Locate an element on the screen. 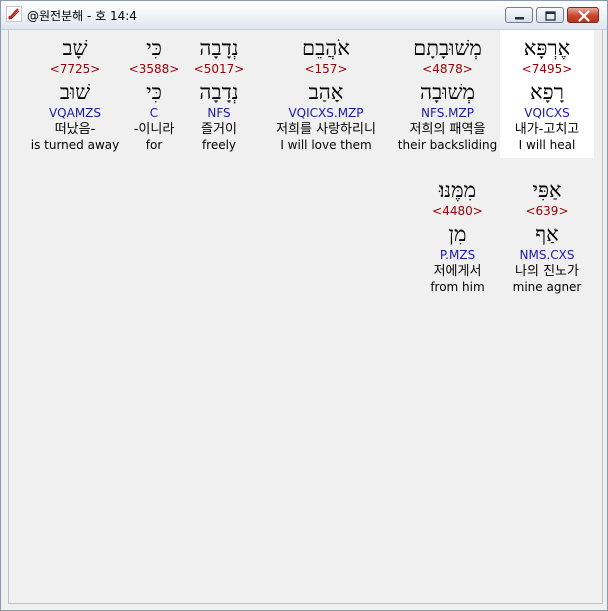  english-gloss: is turned away is located at coordinates (75, 145).